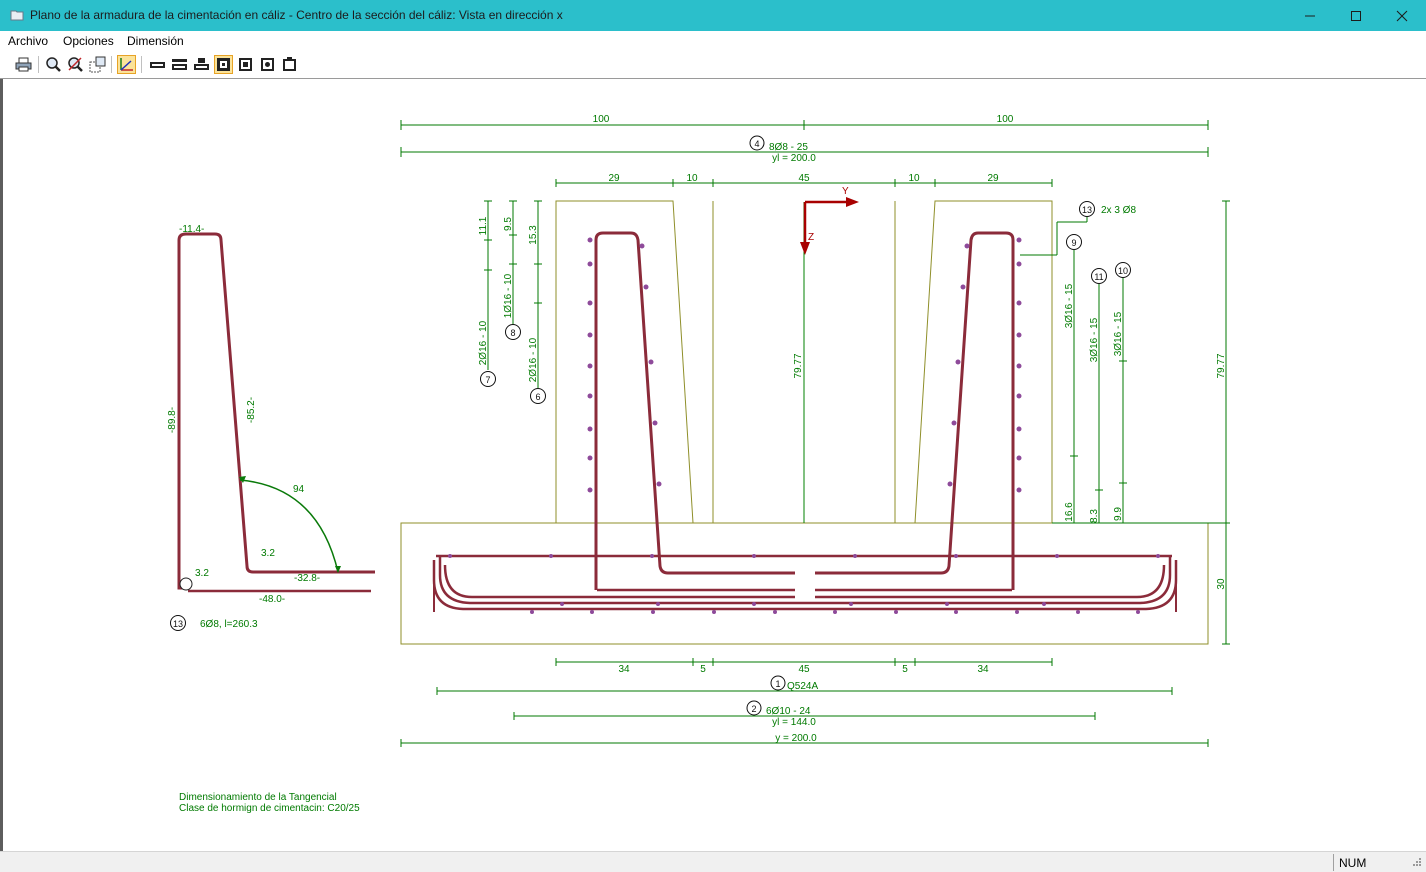  I want to click on dim-bottom: -48.0-, so click(272, 599).